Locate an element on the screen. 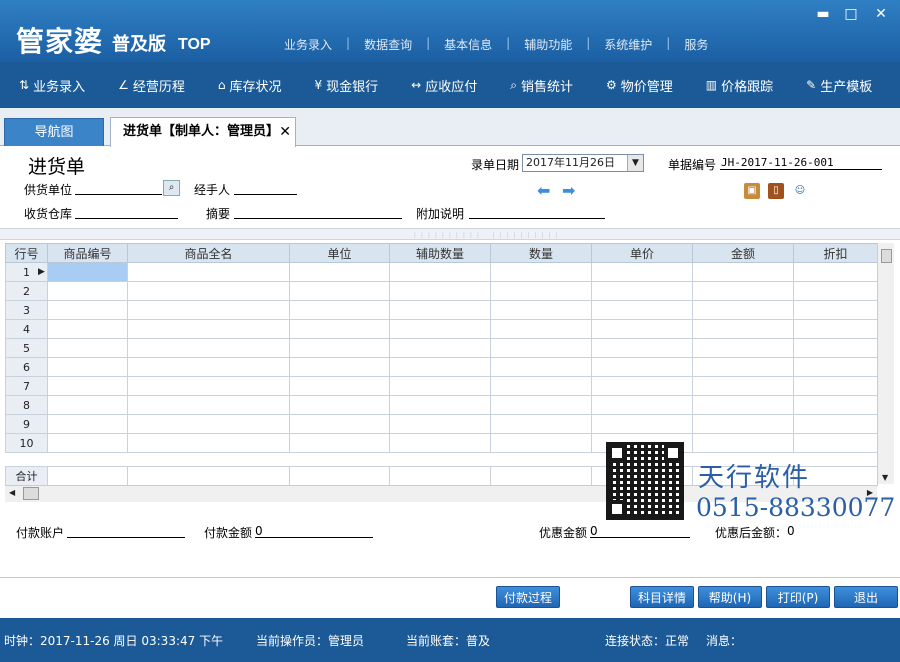  pay-account-input is located at coordinates (126, 537).